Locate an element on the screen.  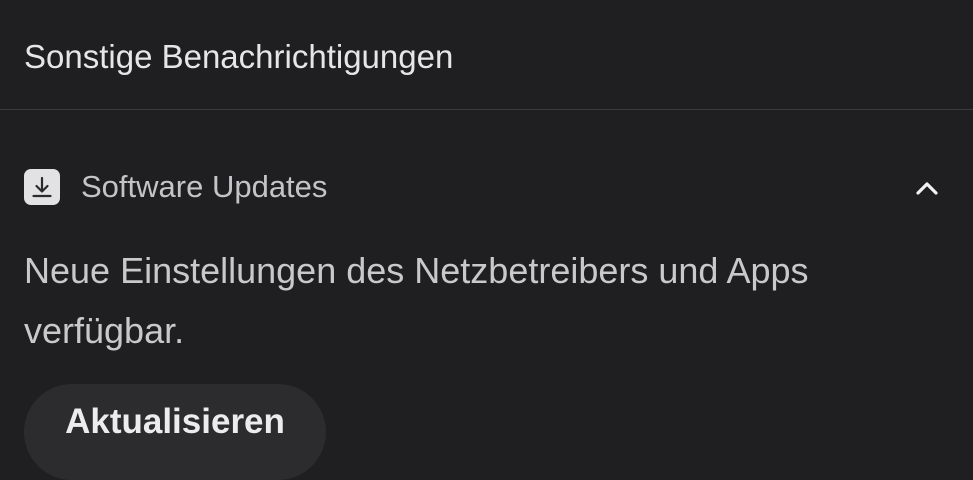
update-button: Aktualisieren is located at coordinates (175, 432).